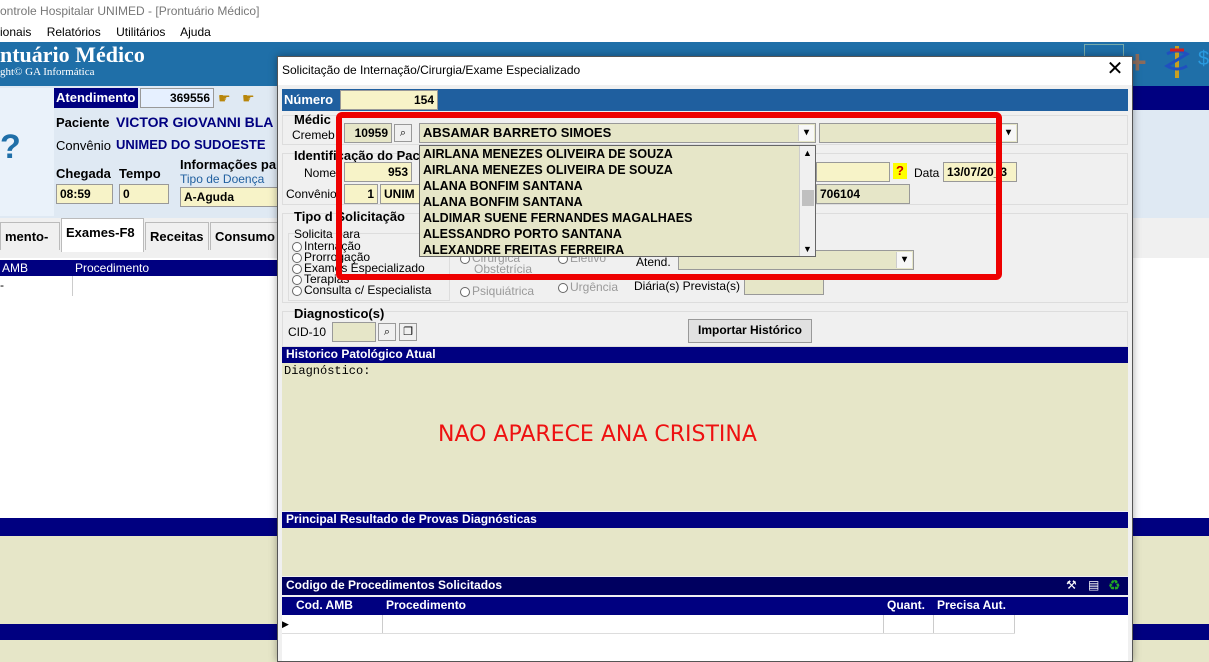 Image resolution: width=1209 pixels, height=662 pixels. What do you see at coordinates (96, 98) in the screenshot?
I see `atendimento-label: Atendimento` at bounding box center [96, 98].